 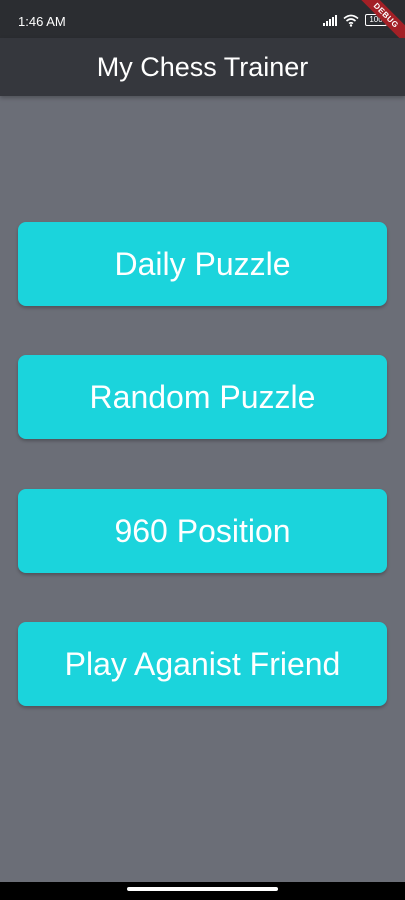 I want to click on navigation-bar, so click(x=202, y=891).